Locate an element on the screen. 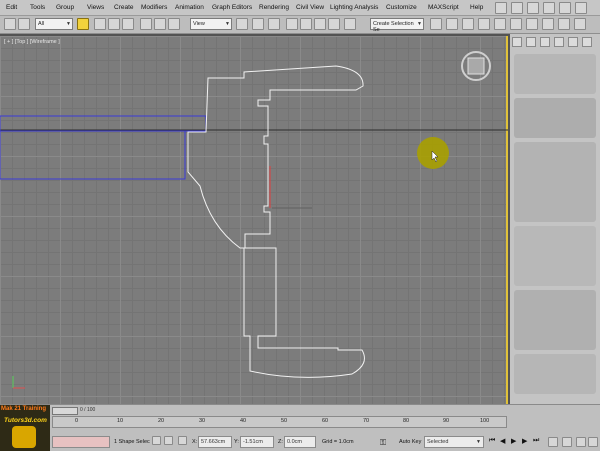 The width and height of the screenshot is (600, 451). selection-filter-dropdown: All ▼ is located at coordinates (54, 24).